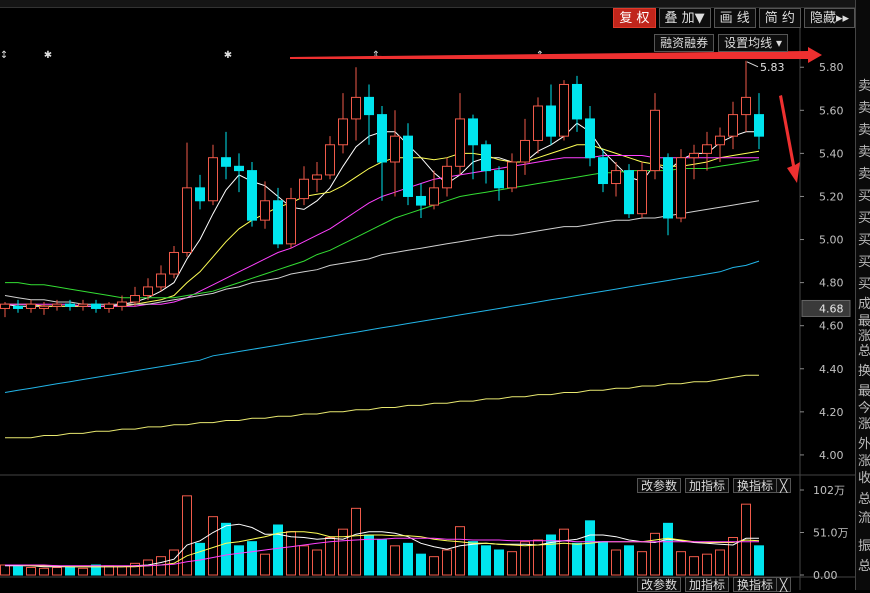 Image resolution: width=870 pixels, height=593 pixels. What do you see at coordinates (864, 518) in the screenshot?
I see `quote-panel-label-char: 流` at bounding box center [864, 518].